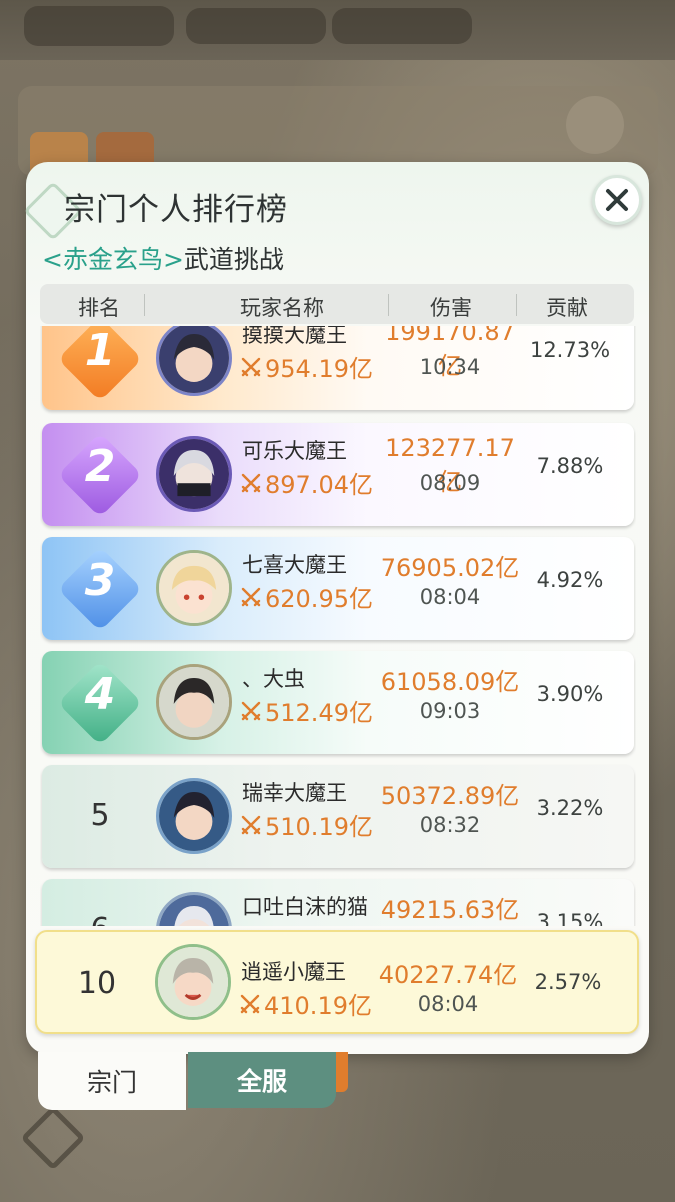  What do you see at coordinates (100, 919) in the screenshot?
I see `rank-number: 6` at bounding box center [100, 919].